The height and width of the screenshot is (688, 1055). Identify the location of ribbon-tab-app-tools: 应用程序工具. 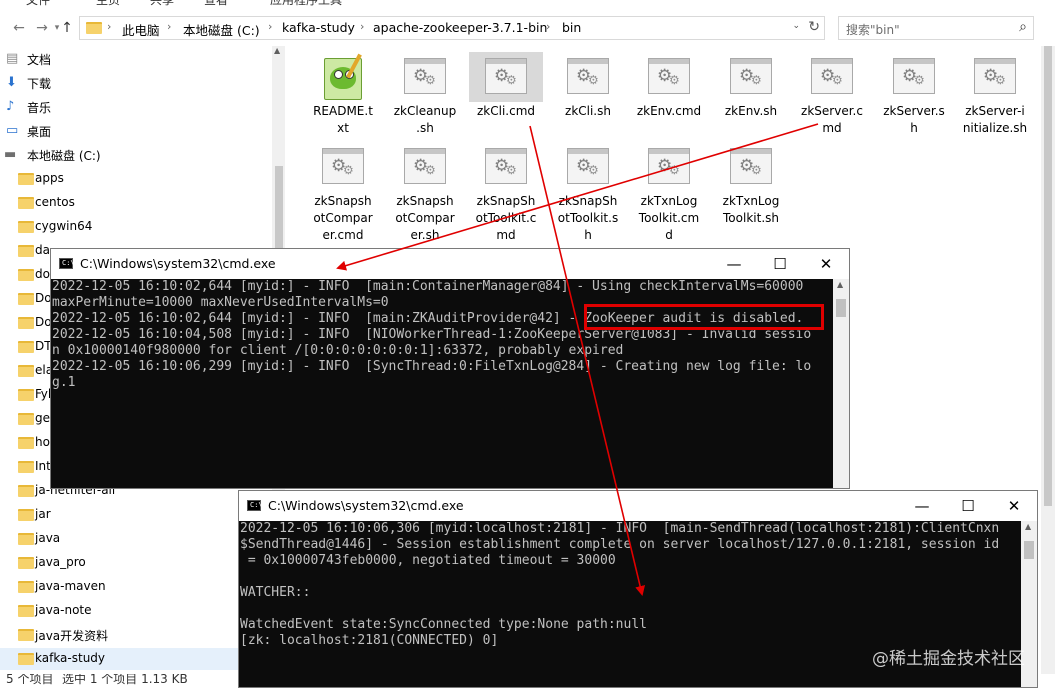
(306, 4).